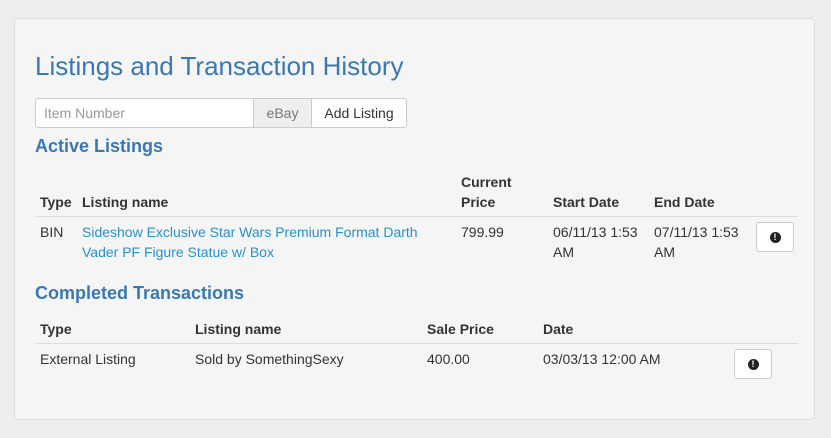  What do you see at coordinates (598, 192) in the screenshot?
I see `column-header-start-date: Start Date` at bounding box center [598, 192].